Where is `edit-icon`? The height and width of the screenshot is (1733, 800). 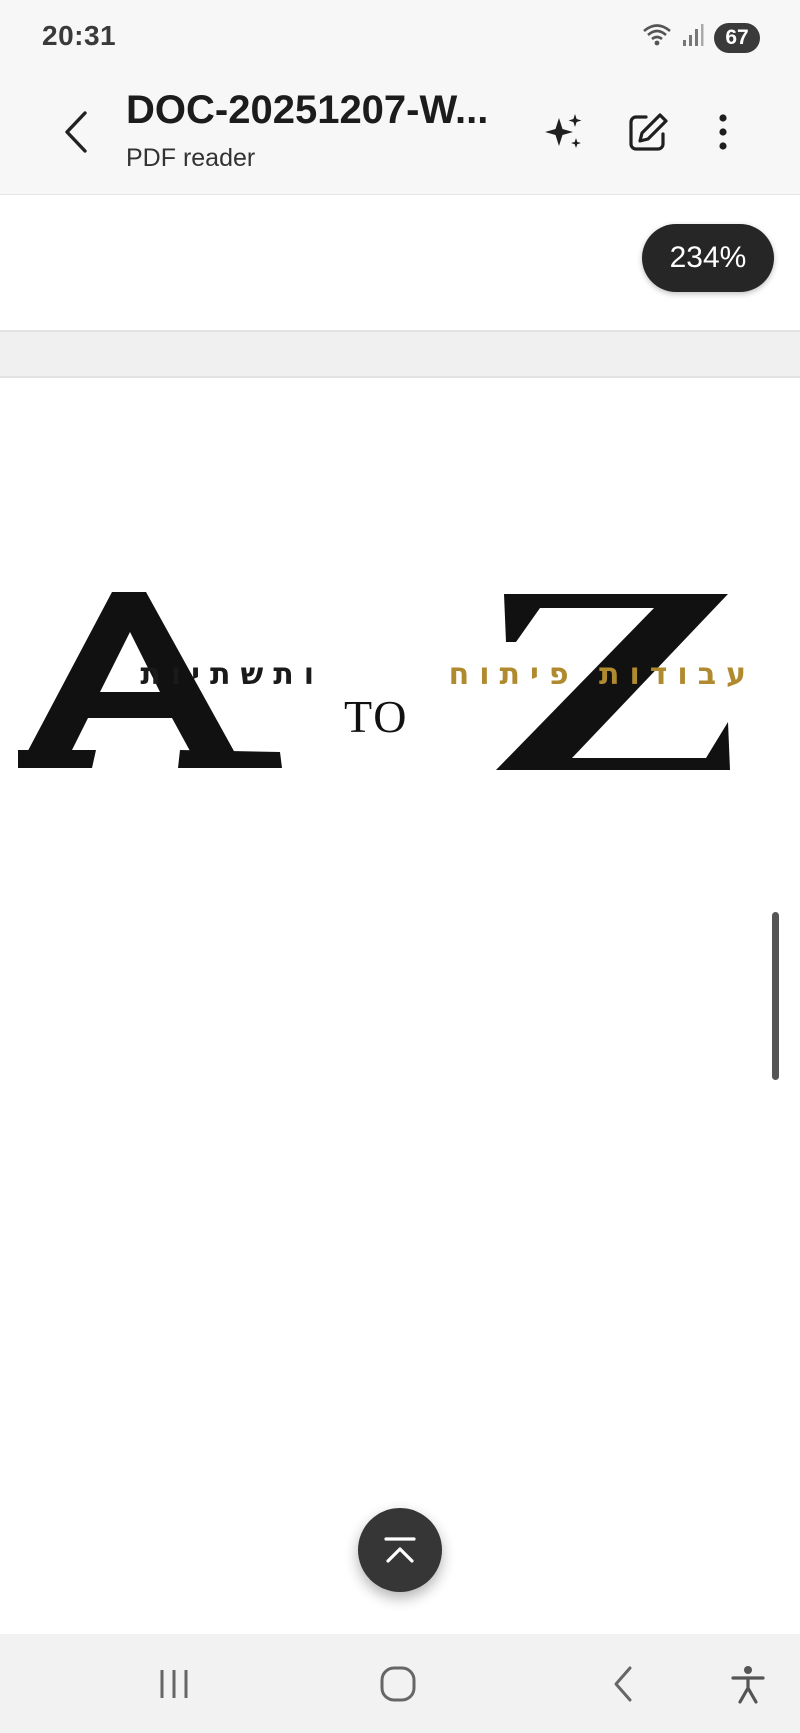 edit-icon is located at coordinates (648, 132).